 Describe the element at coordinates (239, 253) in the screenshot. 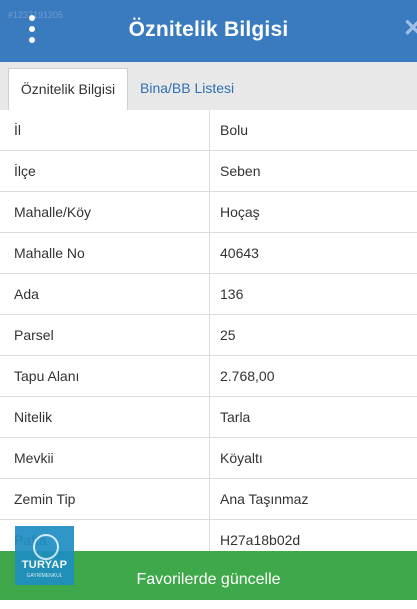

I see `row-value: 40643` at that location.